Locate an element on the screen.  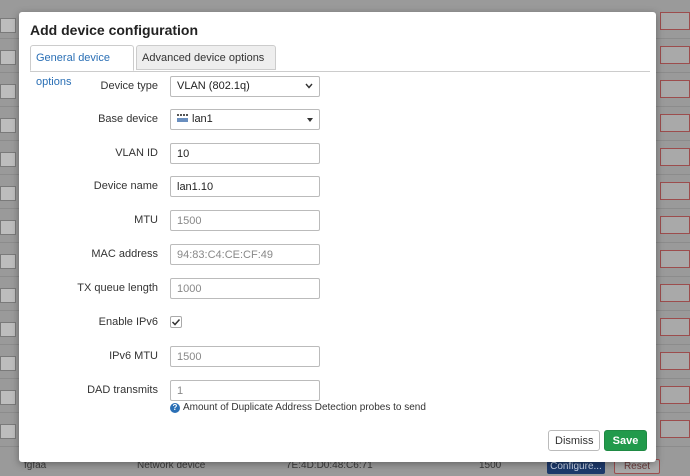
enable-ipv6-checkbox is located at coordinates (176, 322).